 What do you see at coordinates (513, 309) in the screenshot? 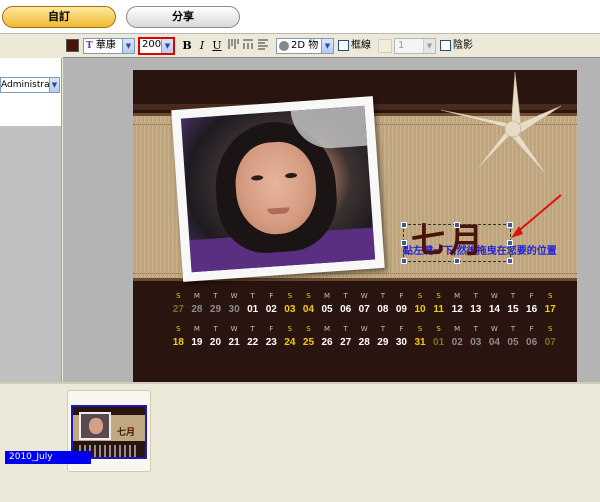
I see `date-cell: 15` at bounding box center [513, 309].